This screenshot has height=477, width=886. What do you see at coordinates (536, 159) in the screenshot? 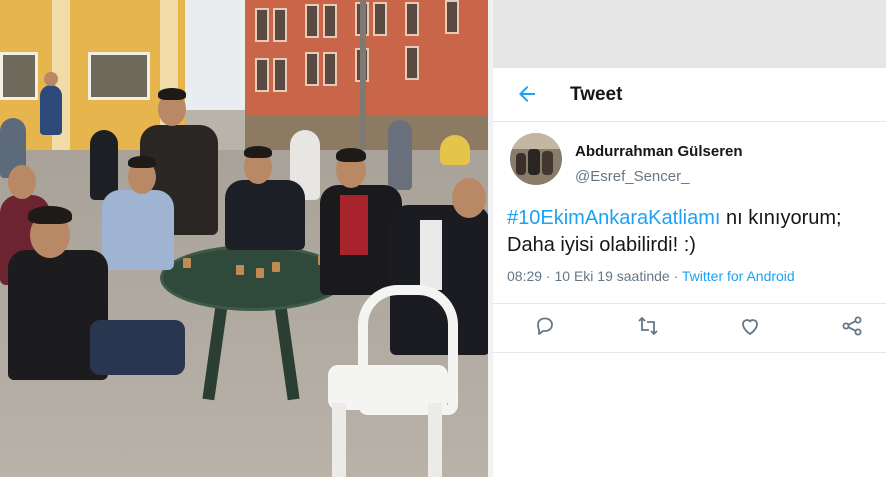
I see `avatar` at bounding box center [536, 159].